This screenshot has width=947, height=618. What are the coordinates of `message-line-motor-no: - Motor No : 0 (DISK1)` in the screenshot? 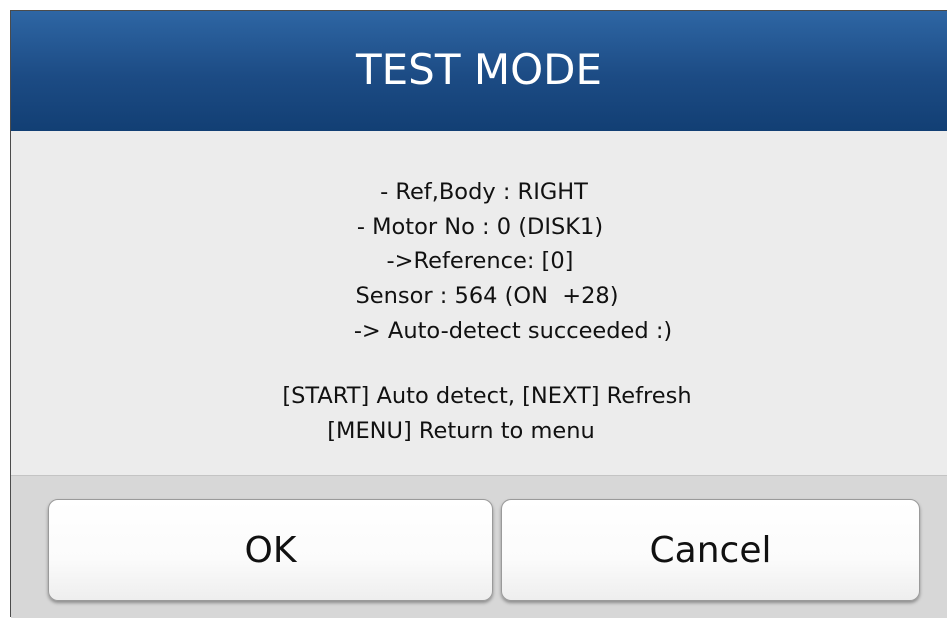 It's located at (480, 227).